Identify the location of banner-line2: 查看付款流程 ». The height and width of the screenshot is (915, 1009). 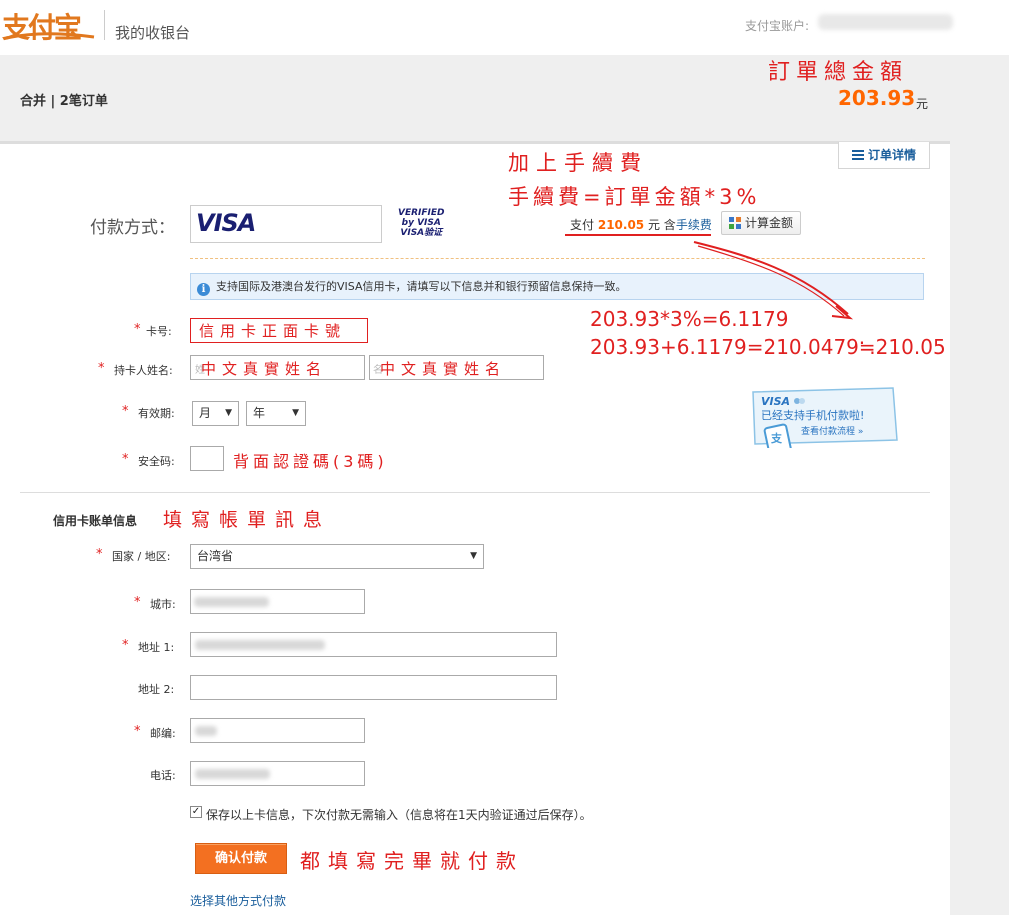
(832, 431).